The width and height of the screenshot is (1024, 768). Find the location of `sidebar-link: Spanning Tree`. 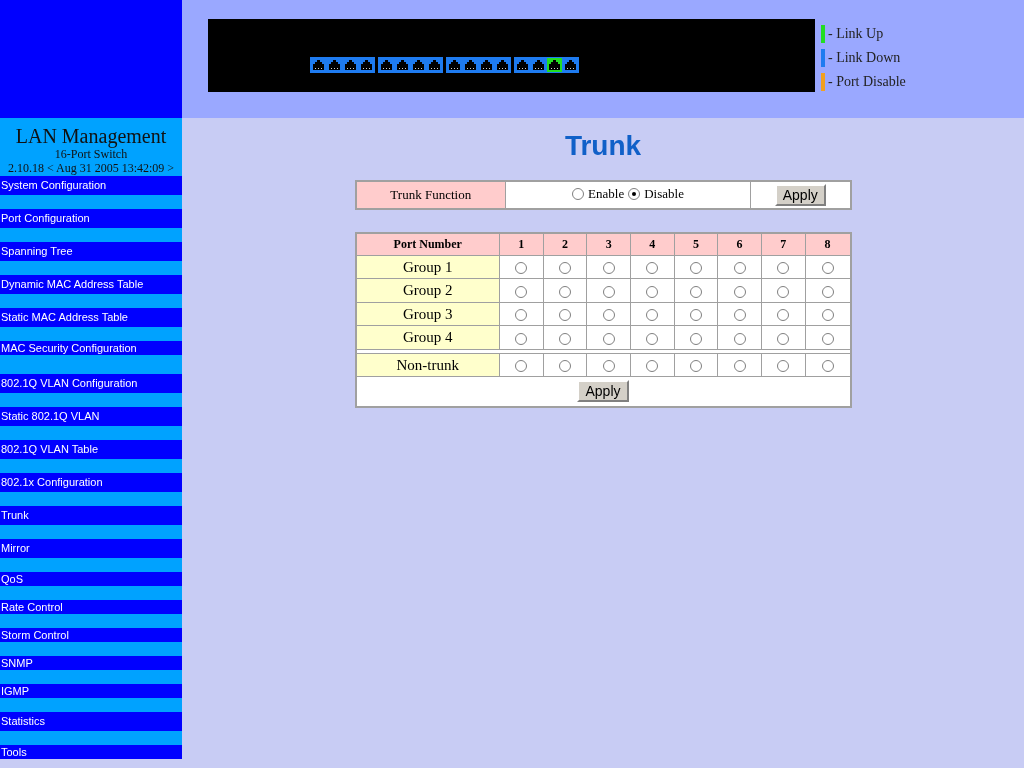

sidebar-link: Spanning Tree is located at coordinates (91, 251).